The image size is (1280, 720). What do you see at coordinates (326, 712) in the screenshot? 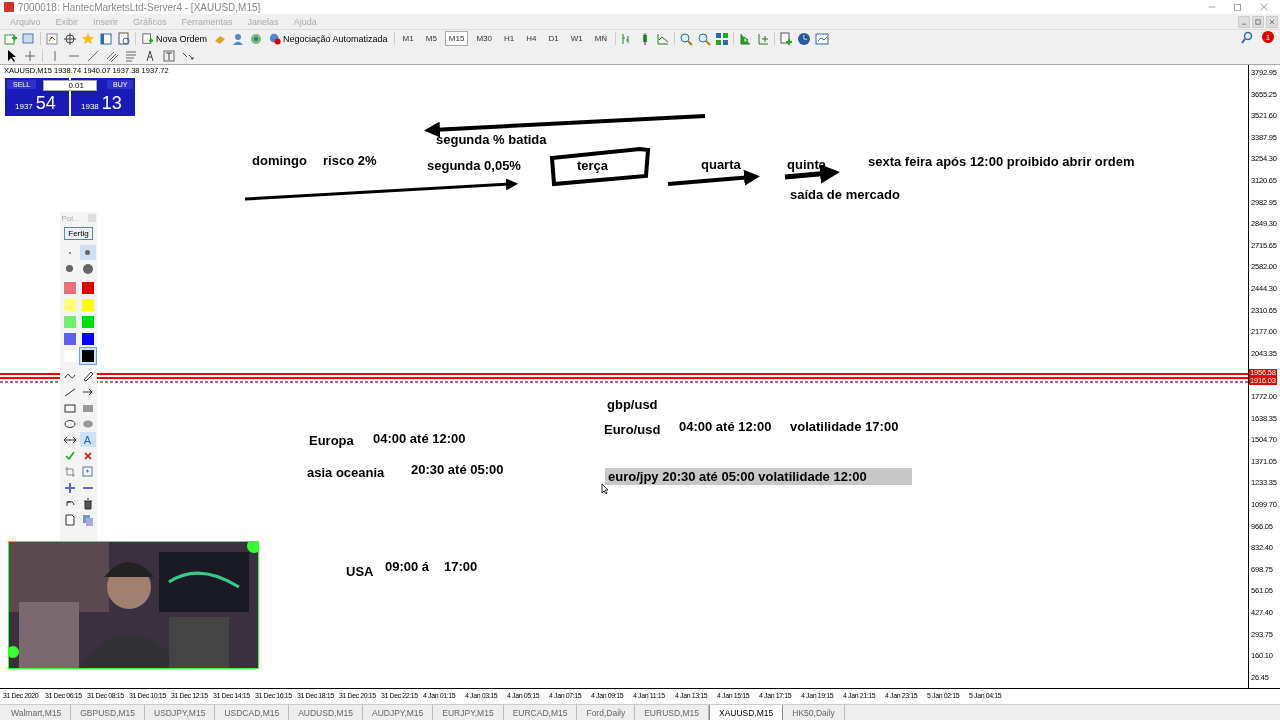
I see `chart-tab: AUDUSD,M15` at bounding box center [326, 712].